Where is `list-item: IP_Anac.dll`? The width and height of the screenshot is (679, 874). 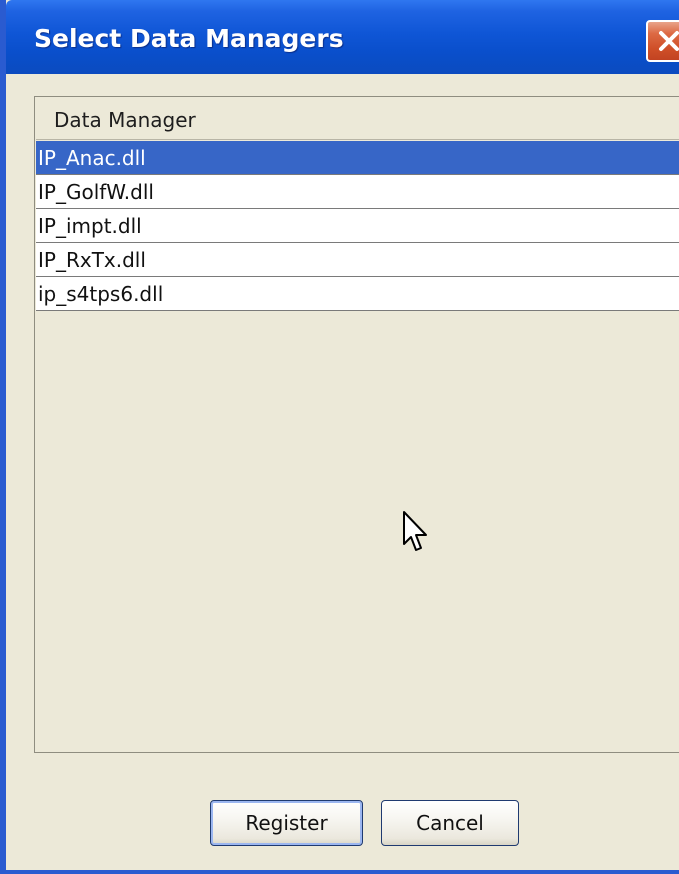 list-item: IP_Anac.dll is located at coordinates (357, 158).